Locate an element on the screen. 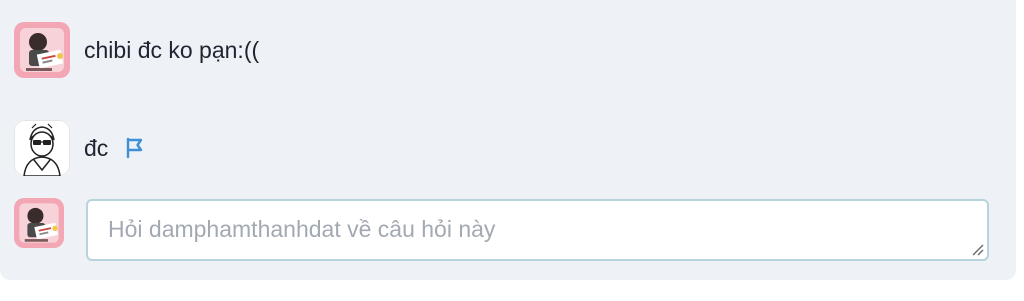 This screenshot has width=1024, height=301. comment-text: đc is located at coordinates (96, 147).